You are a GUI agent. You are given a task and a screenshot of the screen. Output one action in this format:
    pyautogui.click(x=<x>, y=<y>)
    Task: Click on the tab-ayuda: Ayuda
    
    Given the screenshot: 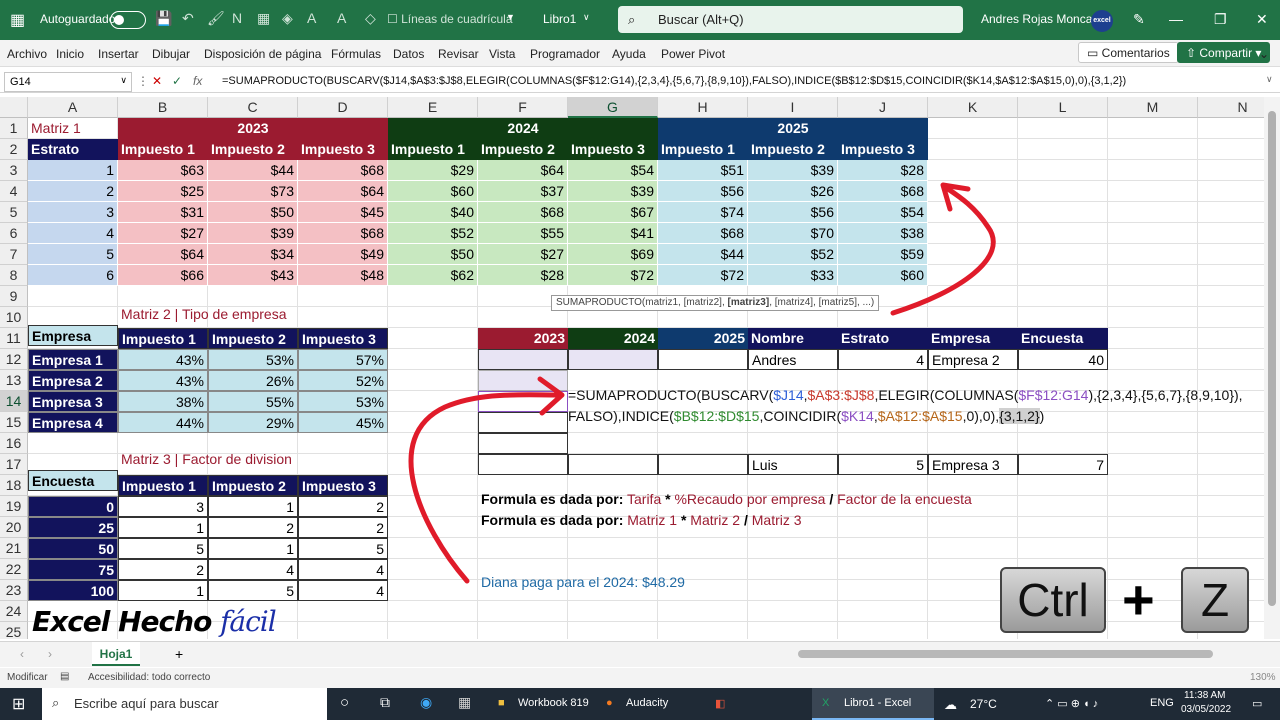 What is the action you would take?
    pyautogui.click(x=629, y=54)
    